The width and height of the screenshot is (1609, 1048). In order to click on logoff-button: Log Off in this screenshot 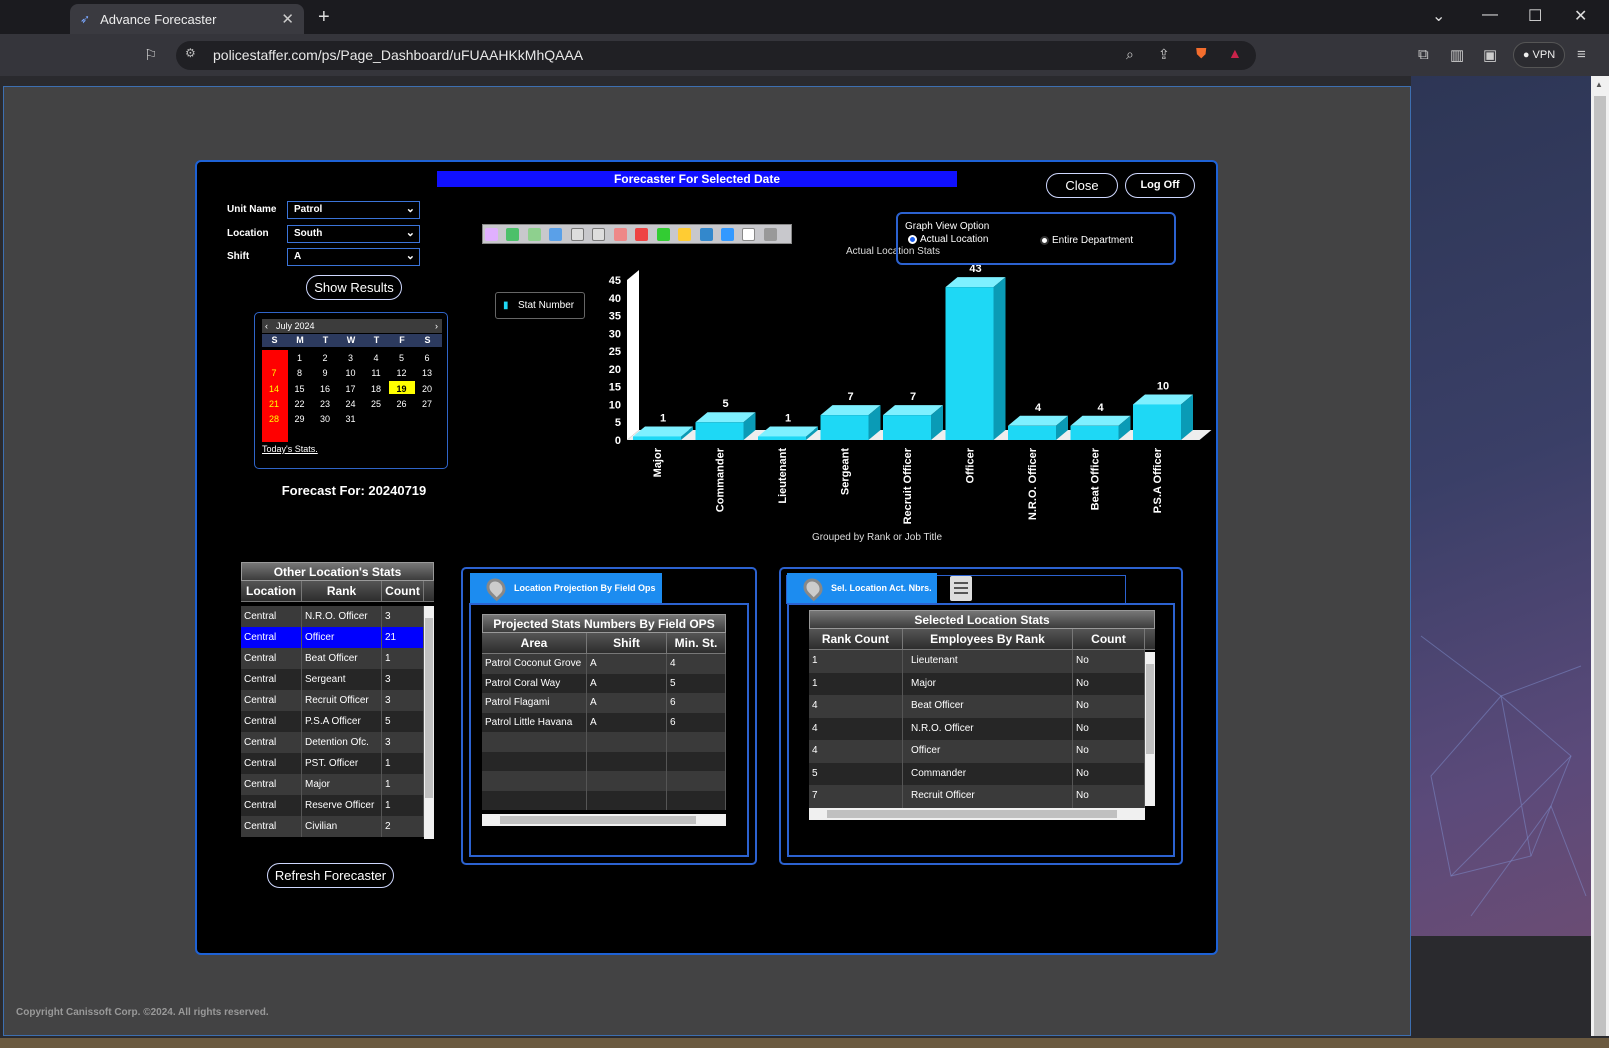, I will do `click(1160, 185)`.